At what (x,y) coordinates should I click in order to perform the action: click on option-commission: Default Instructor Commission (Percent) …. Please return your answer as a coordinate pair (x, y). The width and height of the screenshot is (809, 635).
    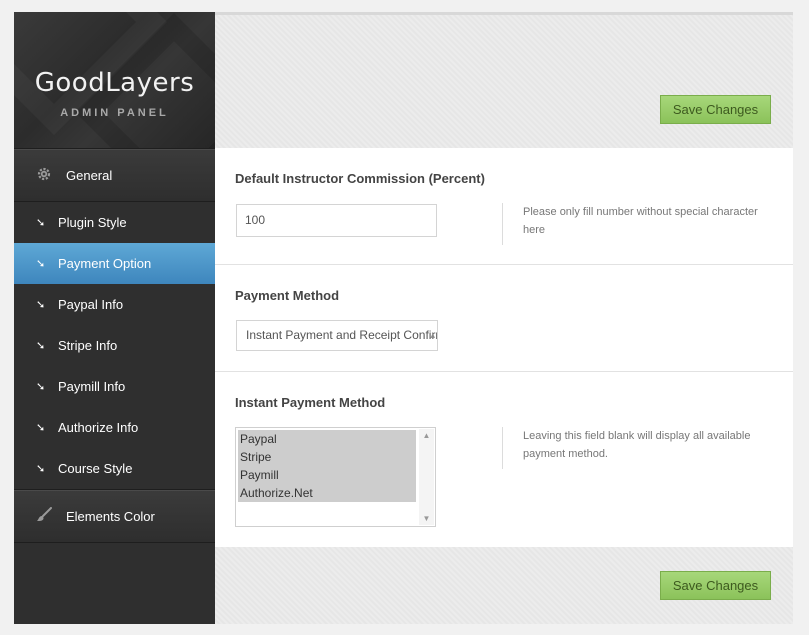
    Looking at the image, I should click on (504, 206).